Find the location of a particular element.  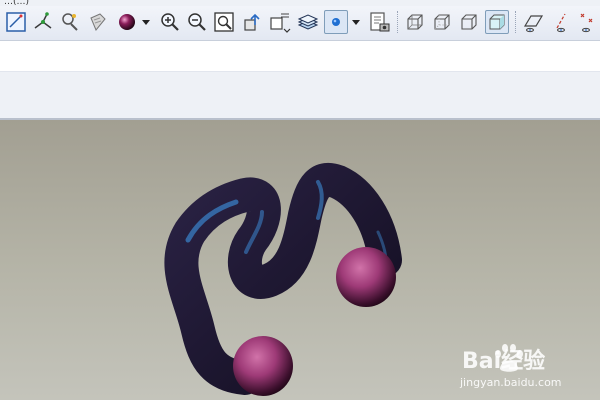

datum-axis-icon is located at coordinates (43, 20).